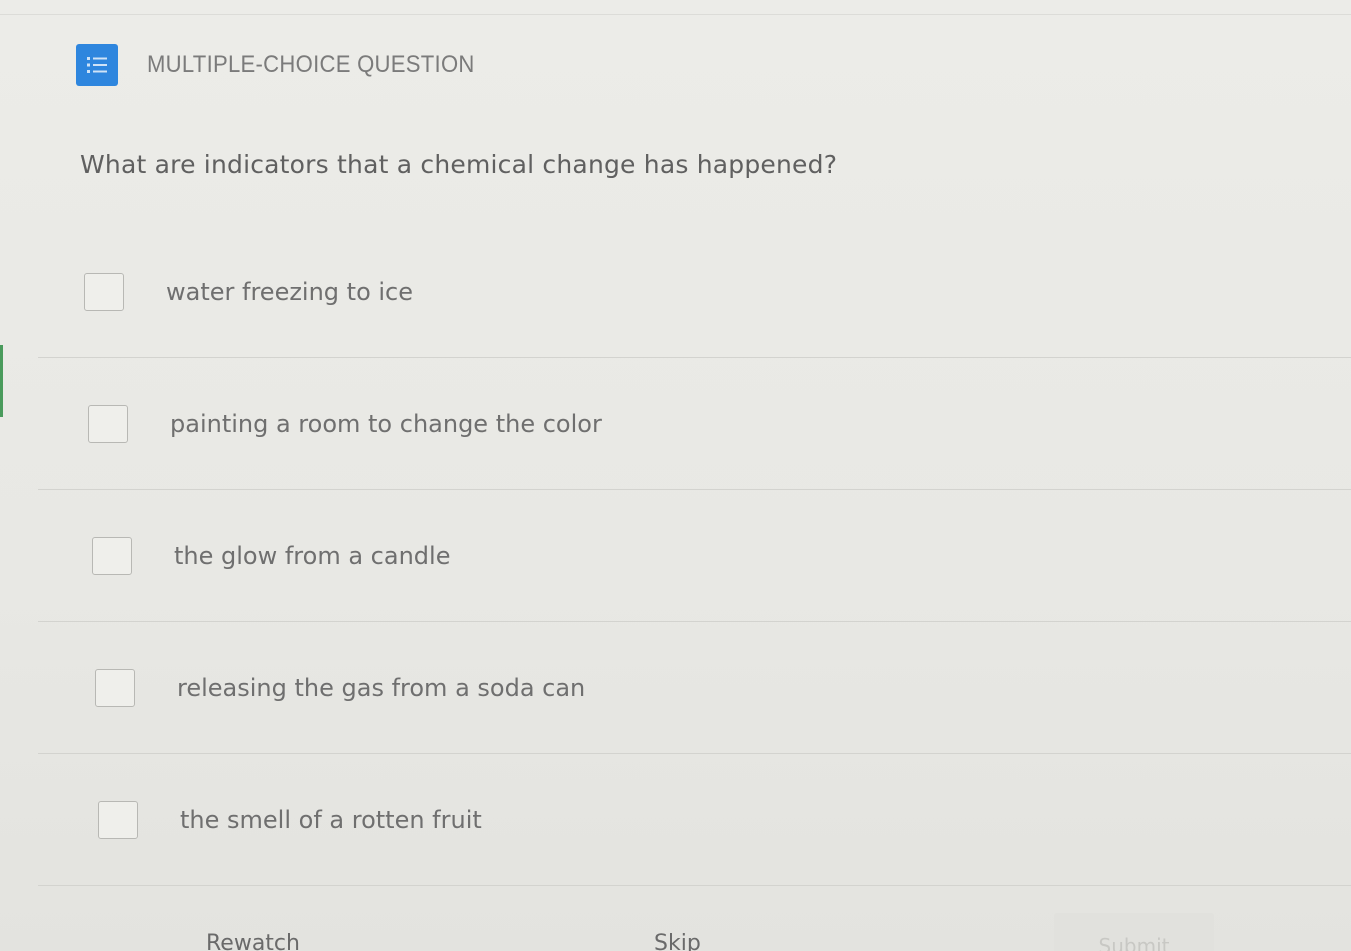 The image size is (1351, 951). I want to click on option-label: painting a room to change the color, so click(386, 424).